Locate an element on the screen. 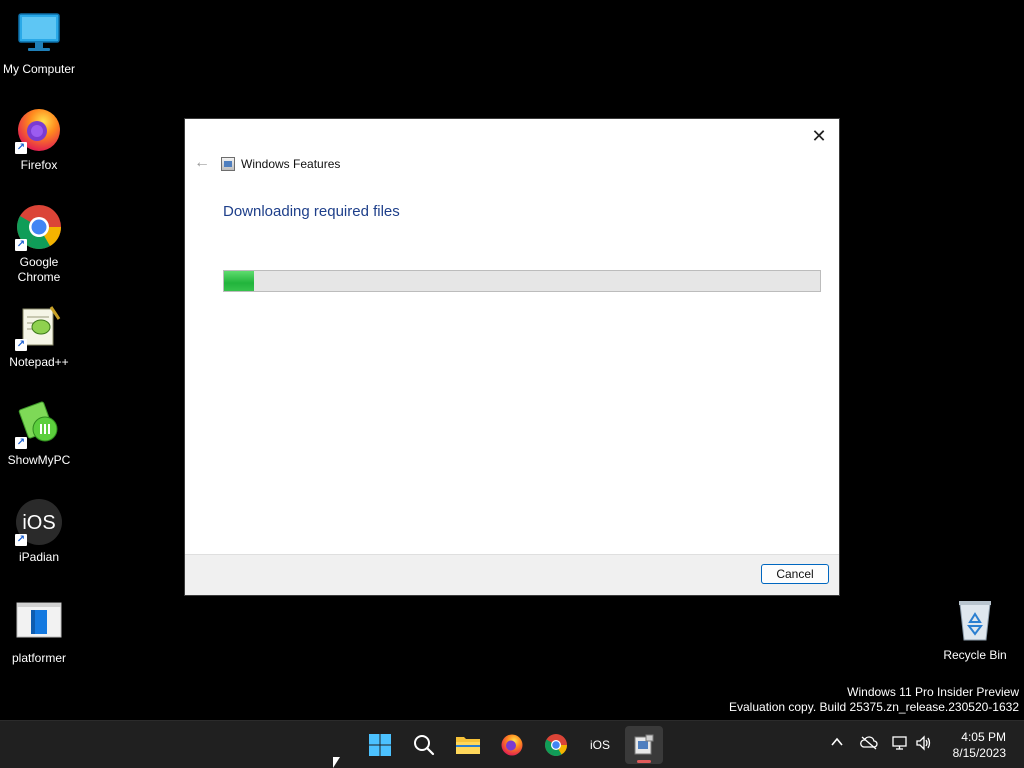 This screenshot has width=1024, height=768. notepadpp-icon: ↗ is located at coordinates (39, 327).